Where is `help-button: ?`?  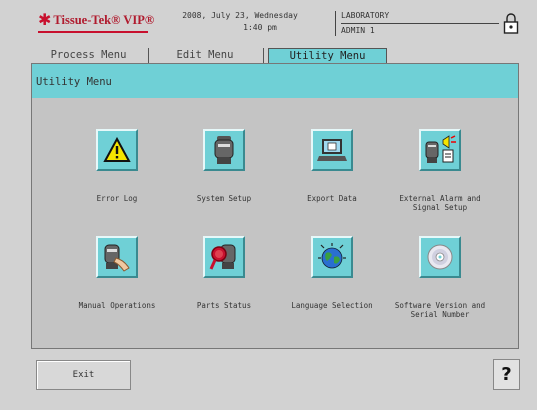
help-button: ? is located at coordinates (506, 374).